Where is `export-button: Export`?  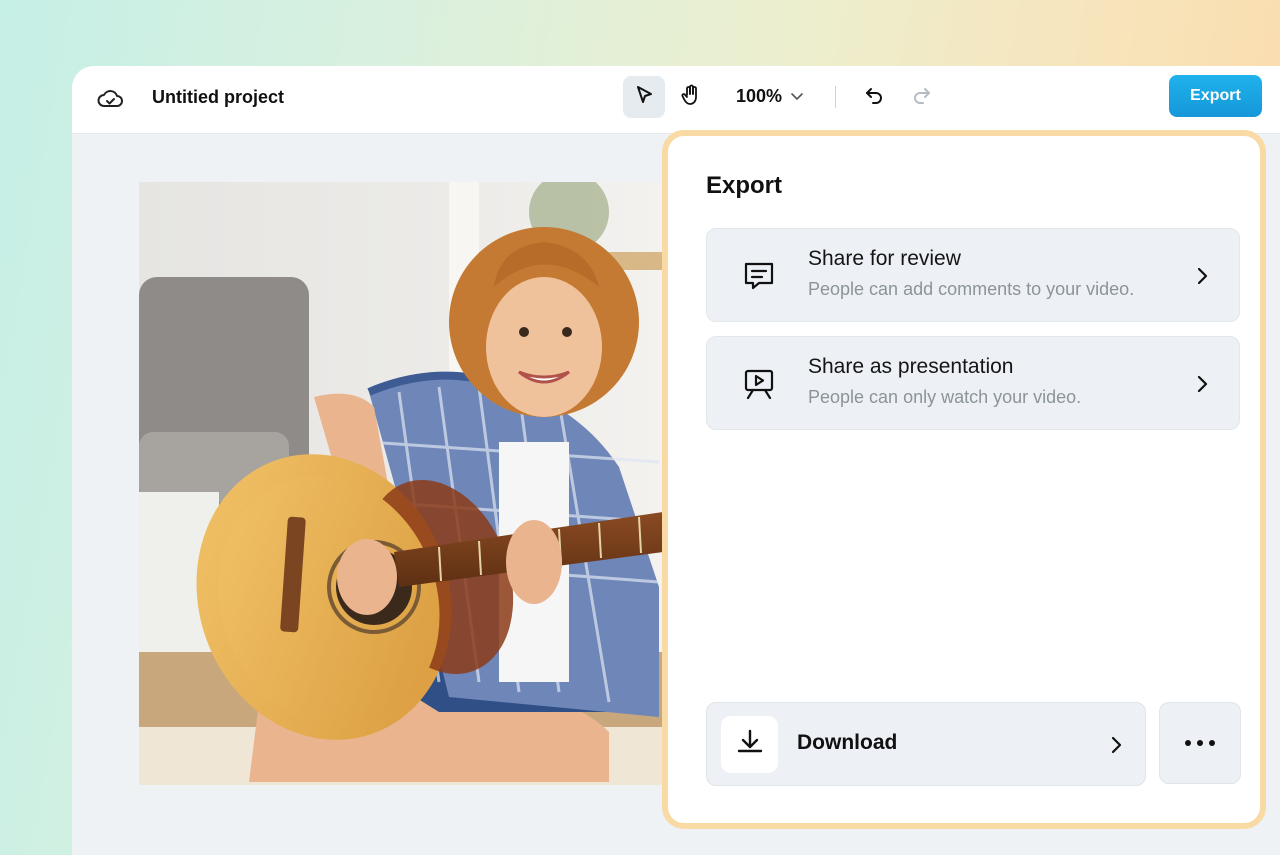 export-button: Export is located at coordinates (1215, 96).